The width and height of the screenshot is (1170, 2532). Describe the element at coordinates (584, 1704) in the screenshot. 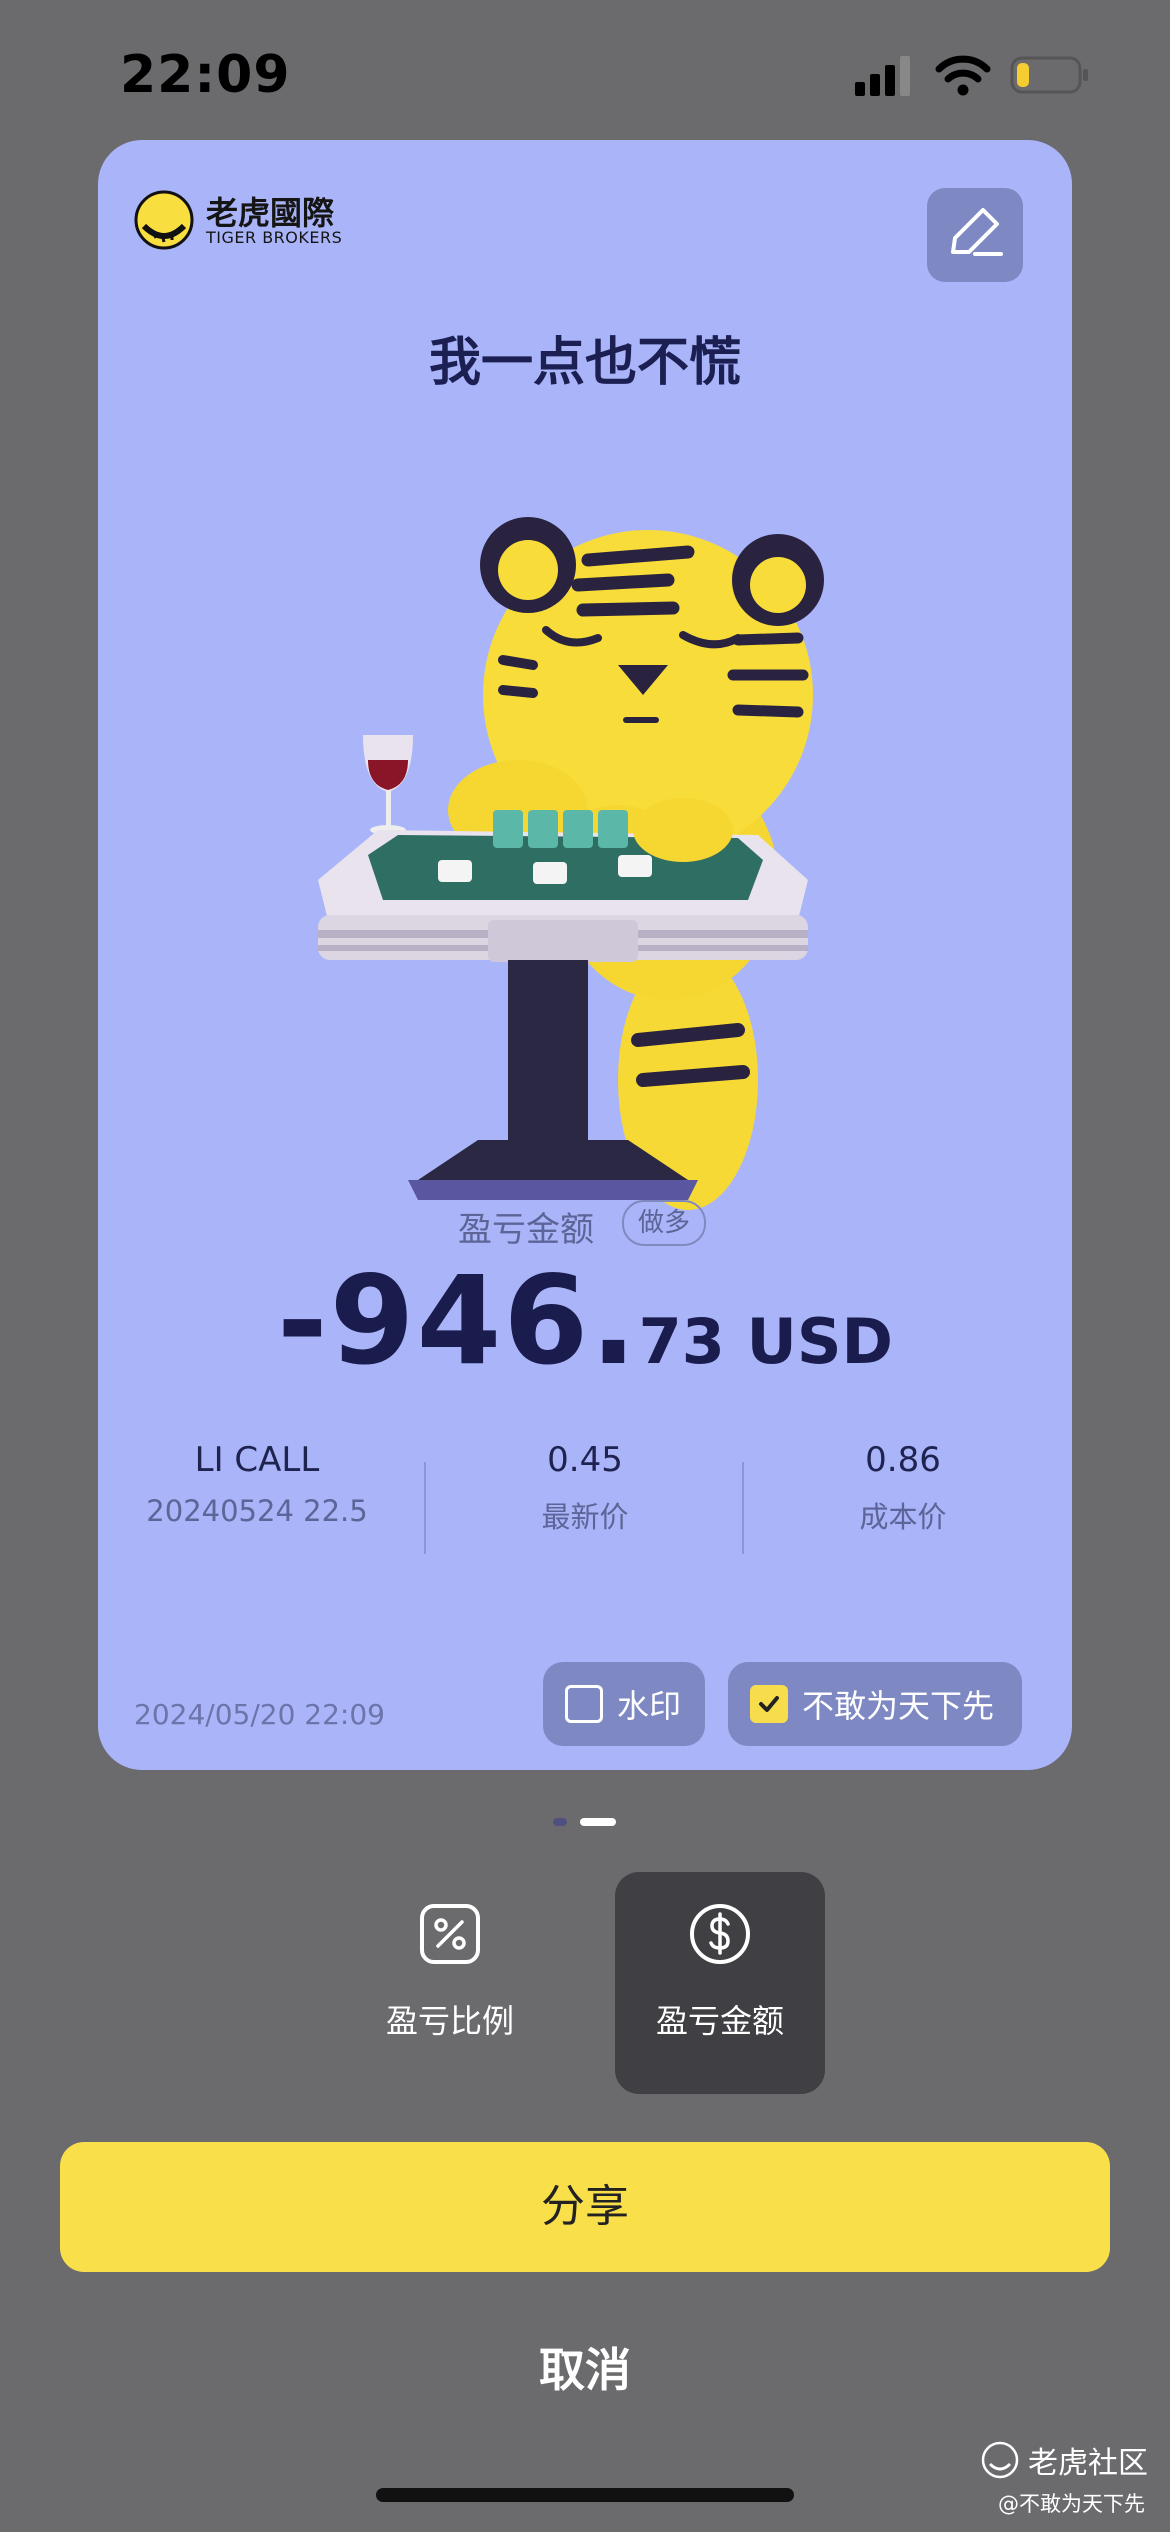

I see `checkbox-unchecked-icon` at that location.